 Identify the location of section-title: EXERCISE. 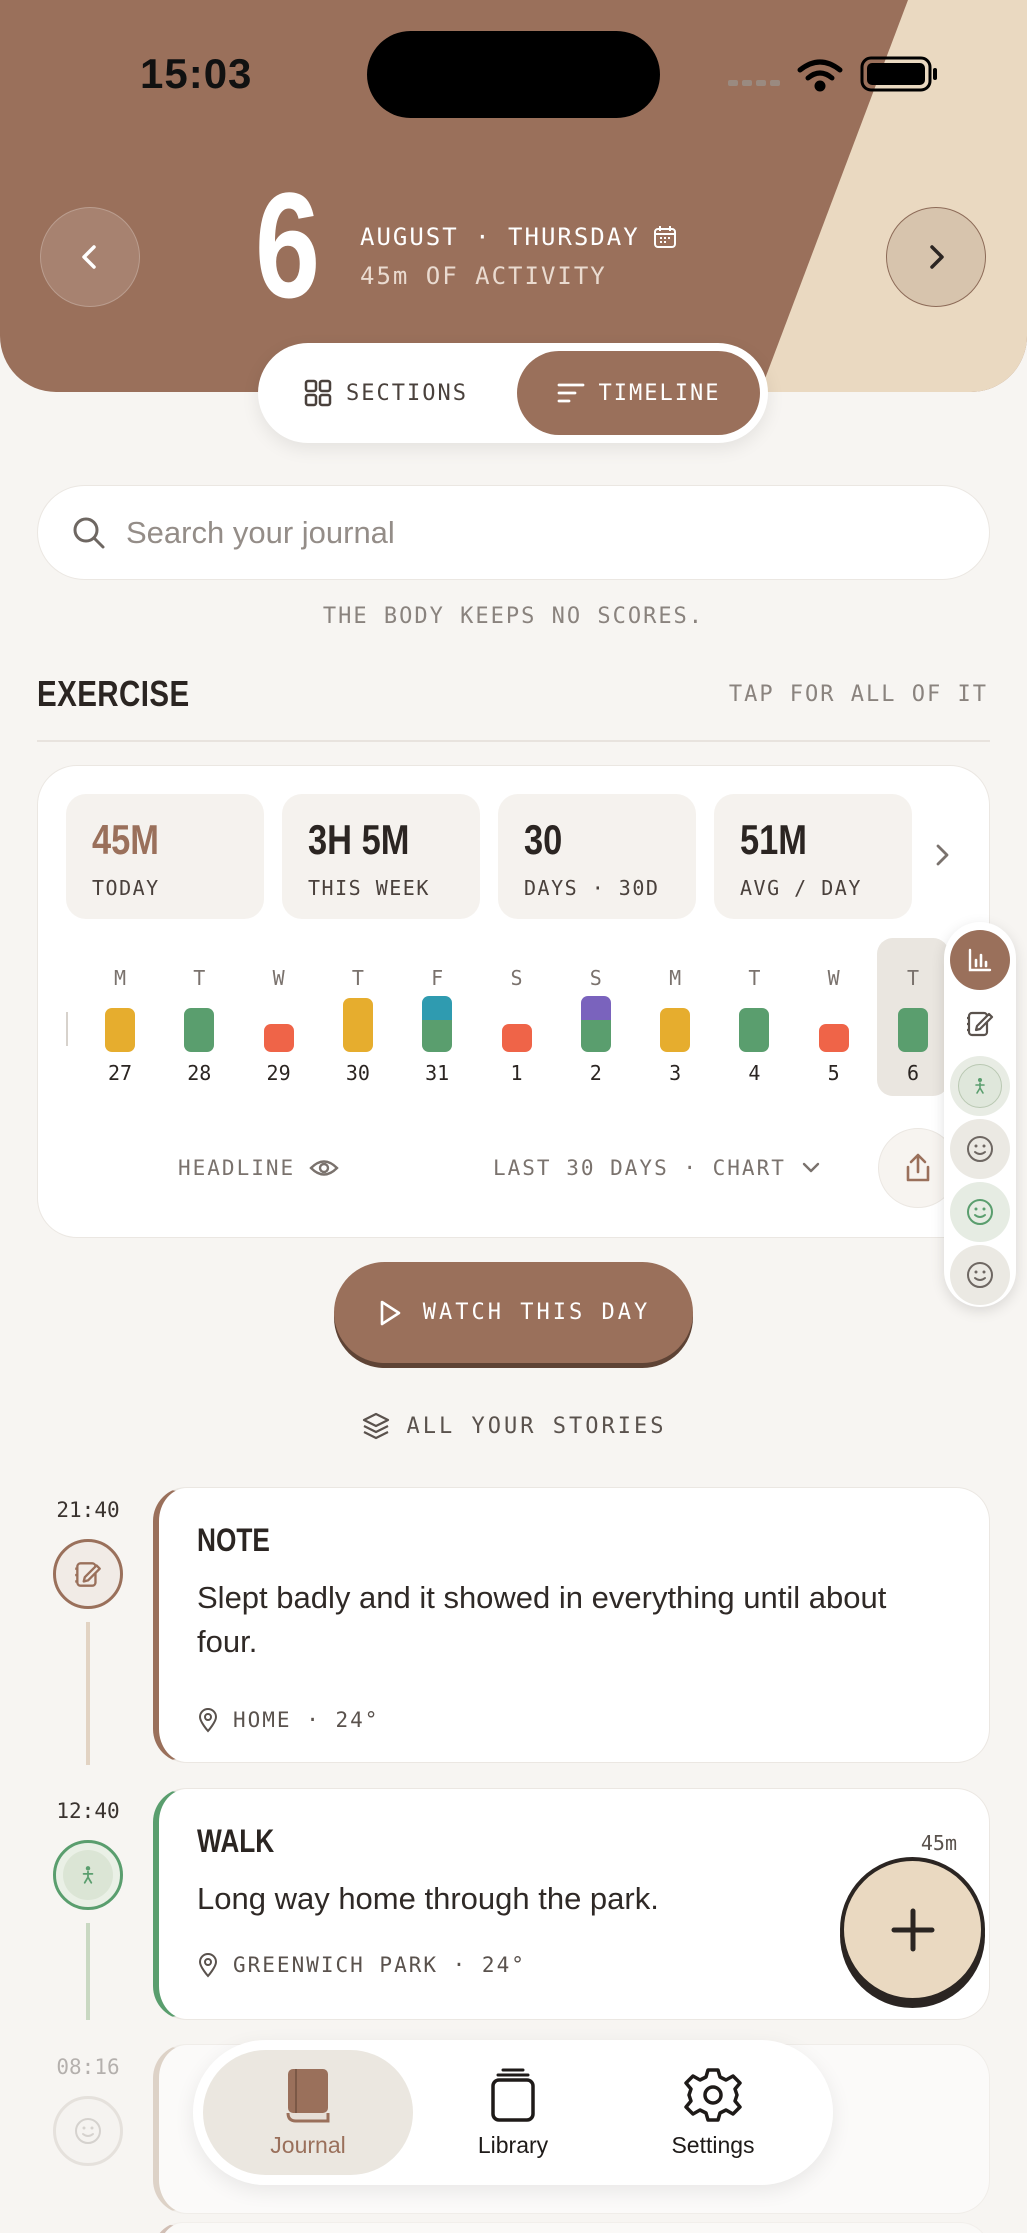
(113, 693).